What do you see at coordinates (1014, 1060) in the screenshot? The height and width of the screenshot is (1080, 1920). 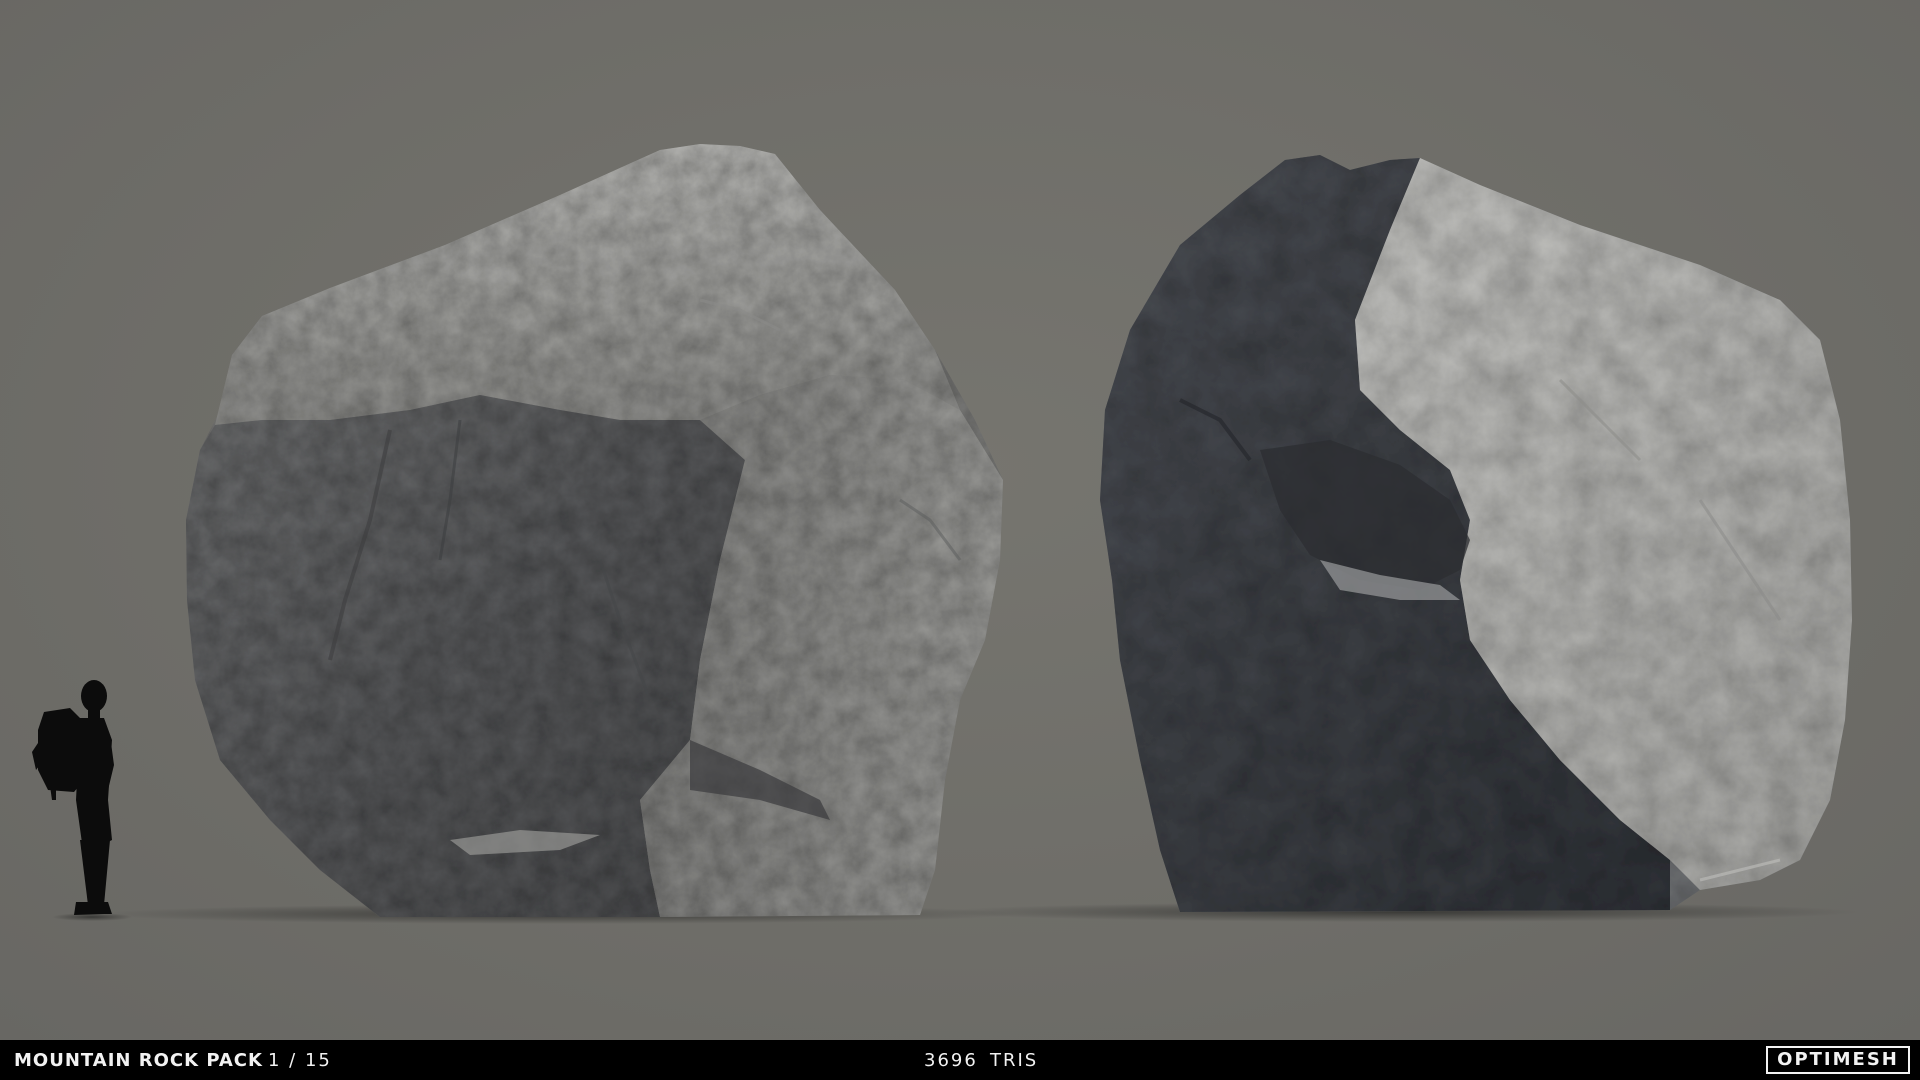 I see `triangle-label: TRIS` at bounding box center [1014, 1060].